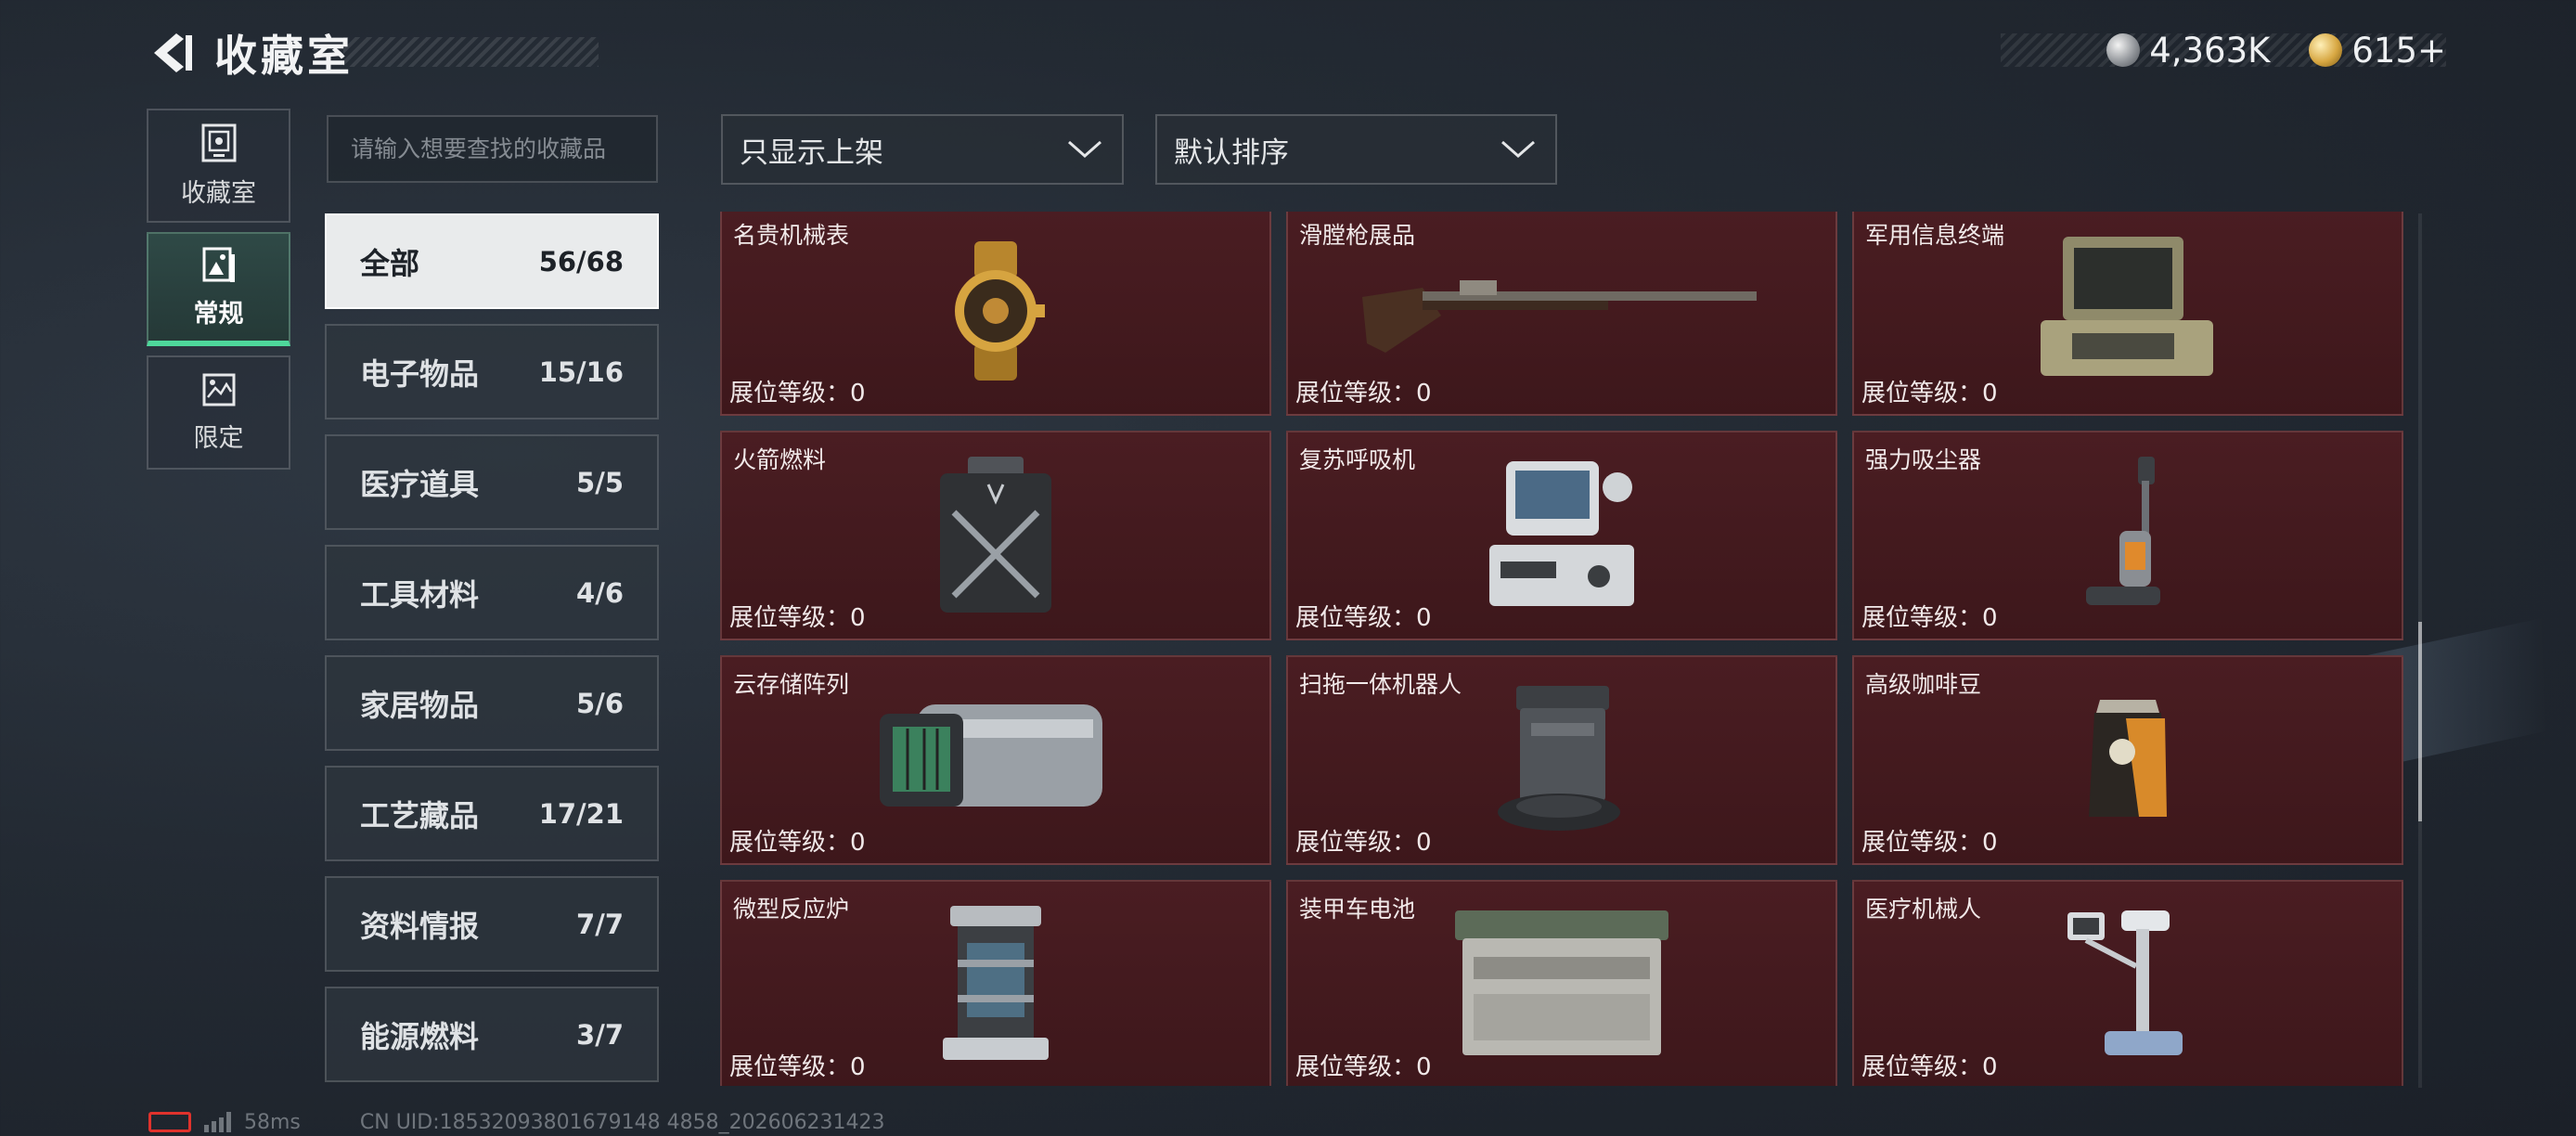  I want to click on item-card: 滑膛枪展品 展位等级：0, so click(1562, 314).